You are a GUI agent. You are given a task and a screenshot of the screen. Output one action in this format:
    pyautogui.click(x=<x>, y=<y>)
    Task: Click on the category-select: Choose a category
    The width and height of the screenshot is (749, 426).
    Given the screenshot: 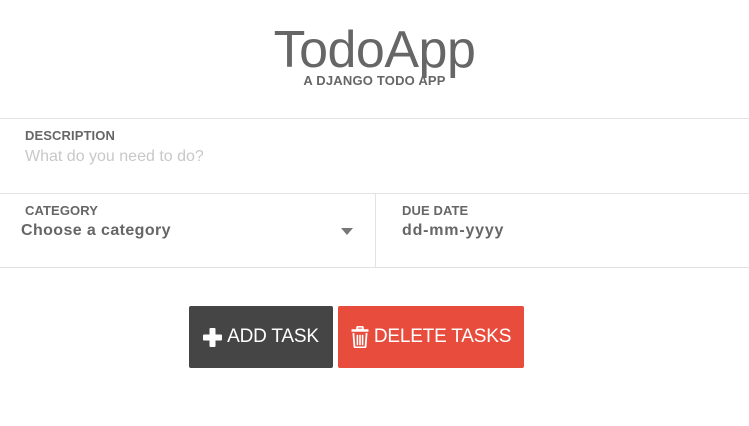 What is the action you would take?
    pyautogui.click(x=188, y=232)
    